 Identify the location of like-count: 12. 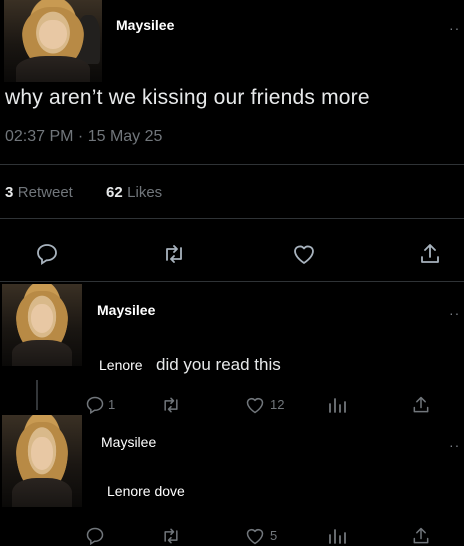
(277, 404).